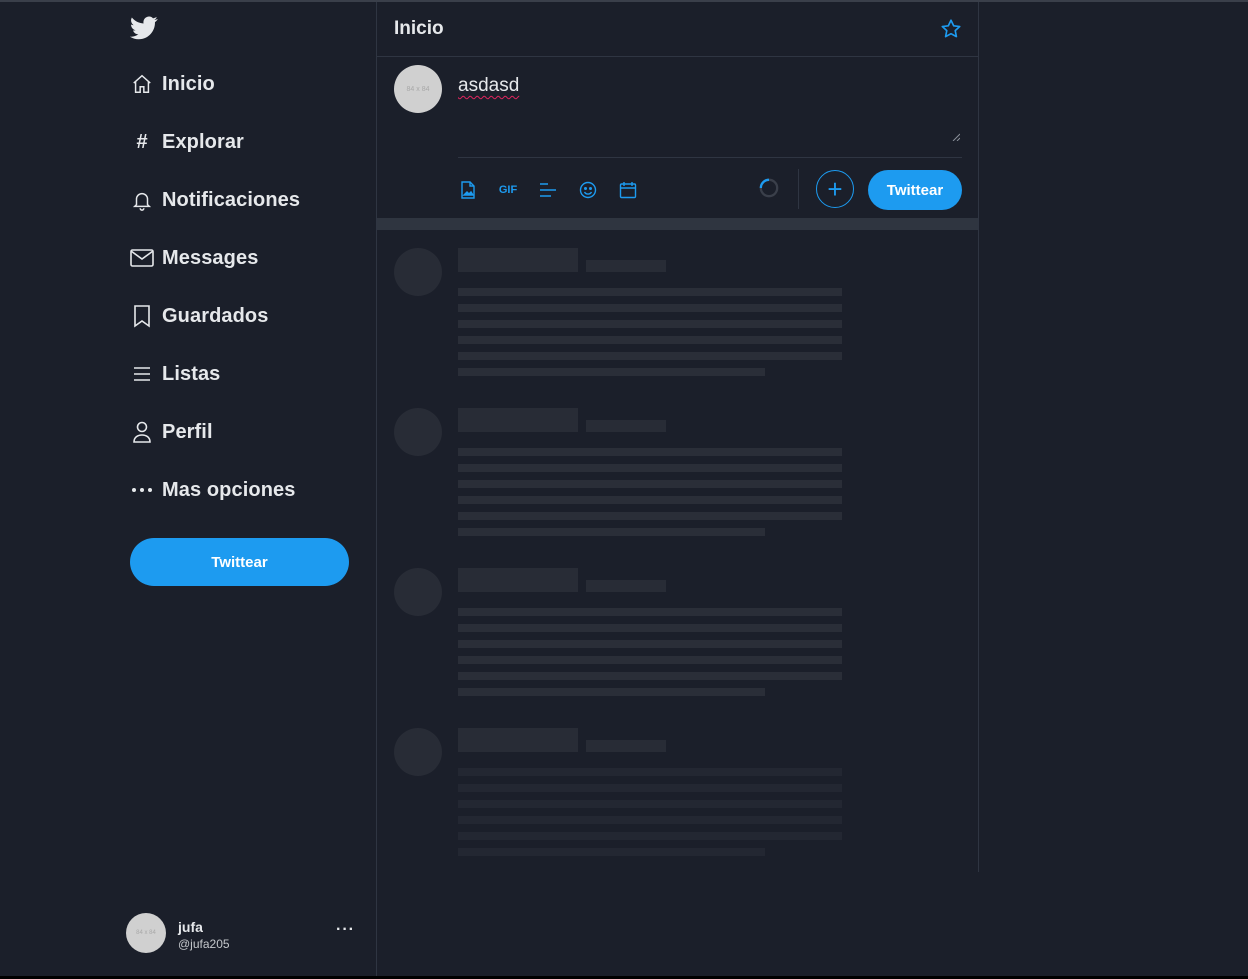 The width and height of the screenshot is (1248, 979). I want to click on page-title: Inicio, so click(419, 28).